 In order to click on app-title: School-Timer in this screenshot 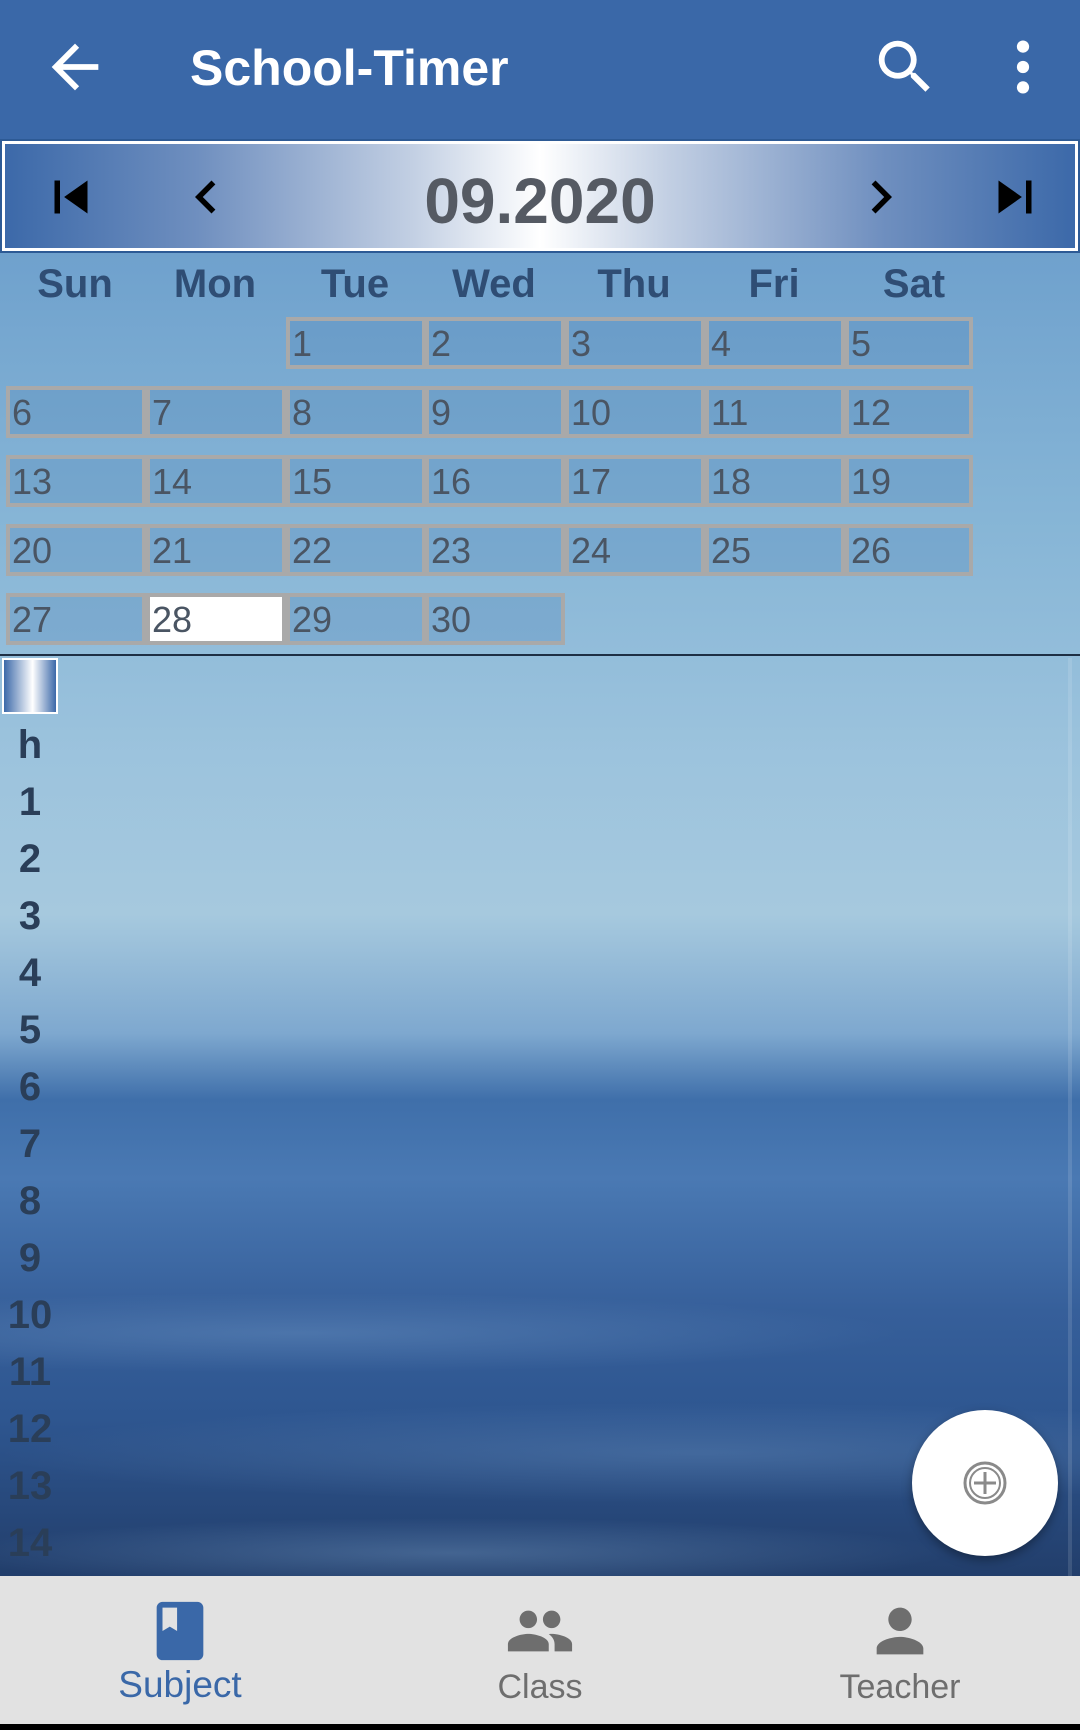, I will do `click(349, 68)`.